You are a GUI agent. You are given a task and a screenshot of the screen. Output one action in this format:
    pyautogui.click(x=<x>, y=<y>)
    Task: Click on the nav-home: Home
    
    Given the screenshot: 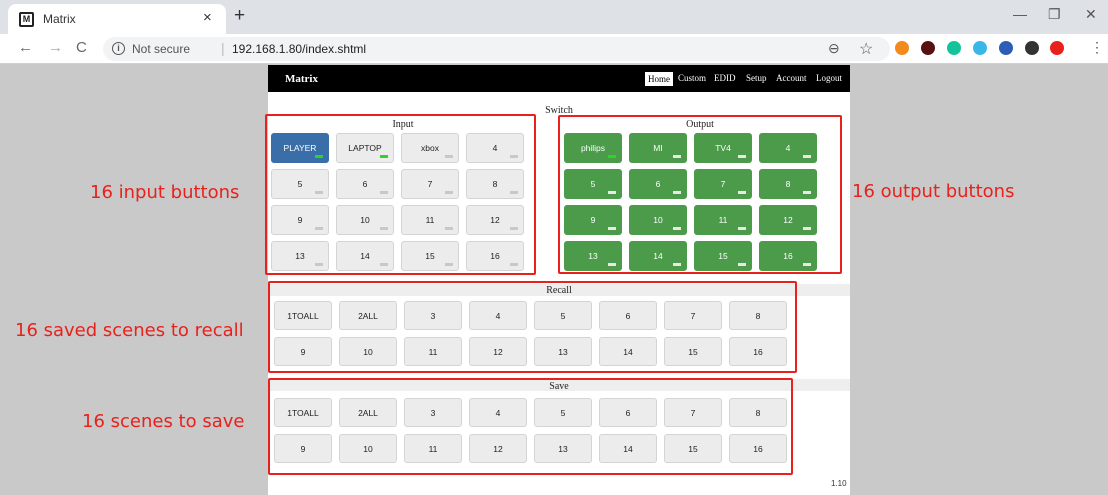 What is the action you would take?
    pyautogui.click(x=659, y=79)
    